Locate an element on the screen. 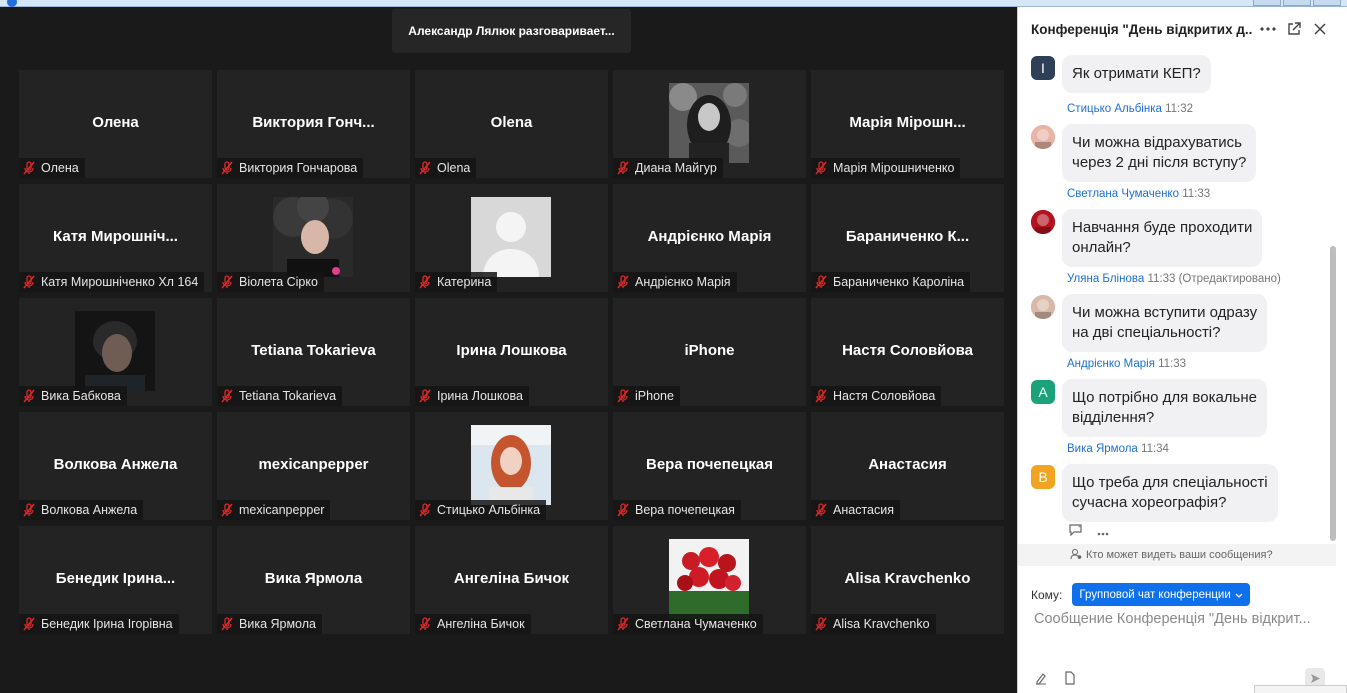 This screenshot has width=1347, height=693. avatar: I is located at coordinates (1043, 68).